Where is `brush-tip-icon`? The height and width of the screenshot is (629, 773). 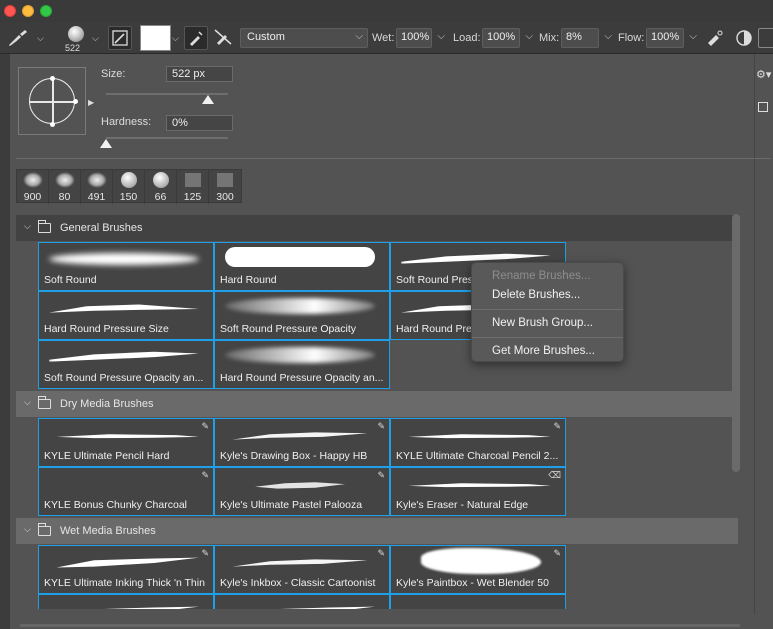
brush-tip-icon is located at coordinates (76, 34).